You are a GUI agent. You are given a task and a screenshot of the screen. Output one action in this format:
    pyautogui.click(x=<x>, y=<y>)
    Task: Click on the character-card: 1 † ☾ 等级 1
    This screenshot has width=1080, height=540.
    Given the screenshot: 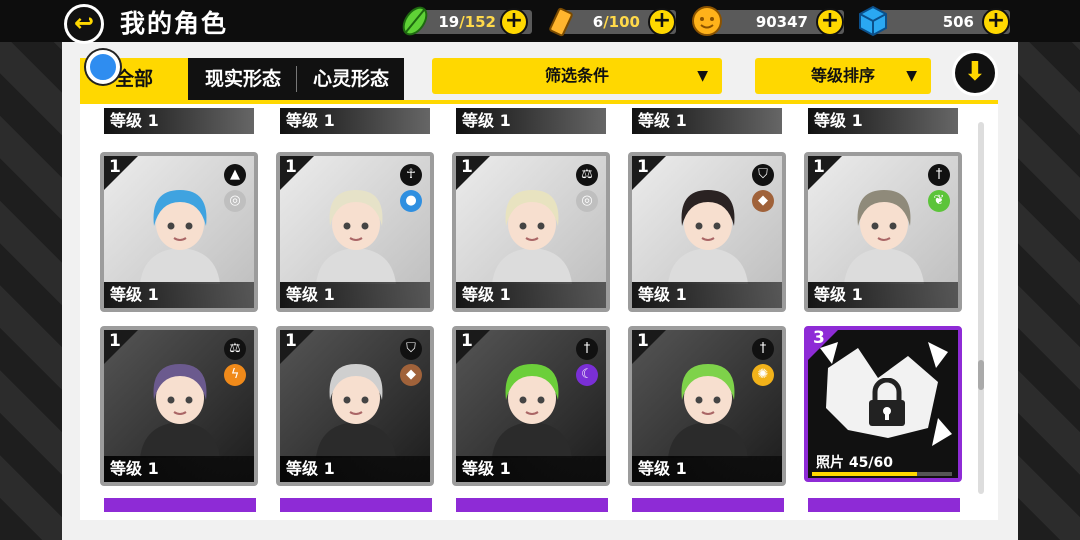 What is the action you would take?
    pyautogui.click(x=531, y=406)
    